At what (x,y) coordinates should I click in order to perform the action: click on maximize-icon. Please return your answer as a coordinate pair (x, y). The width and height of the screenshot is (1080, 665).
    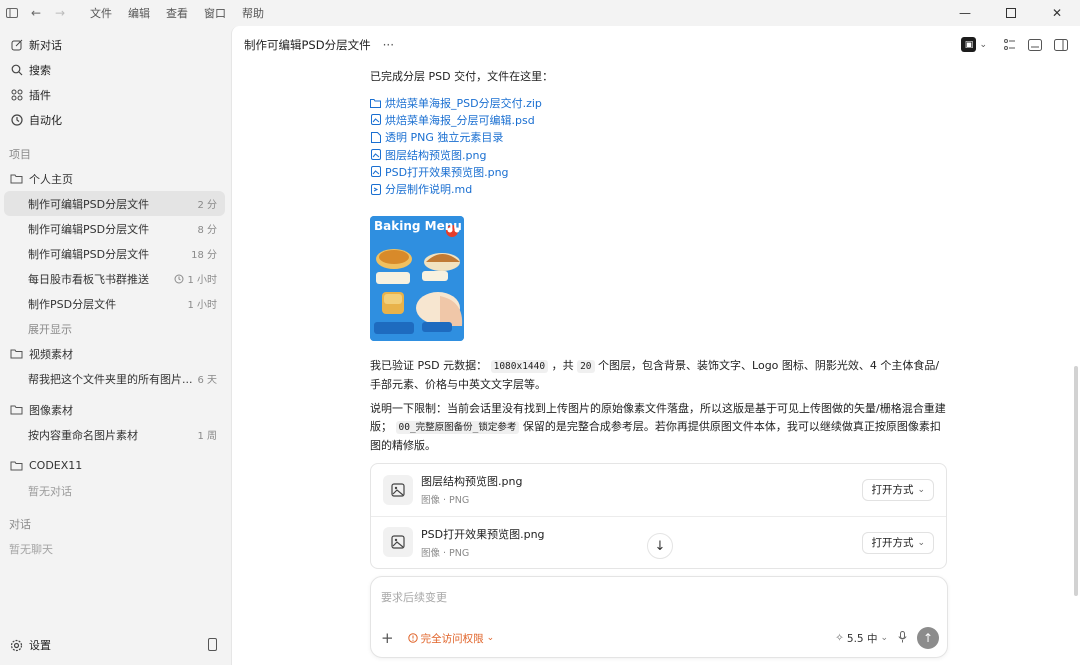
    Looking at the image, I should click on (1011, 13).